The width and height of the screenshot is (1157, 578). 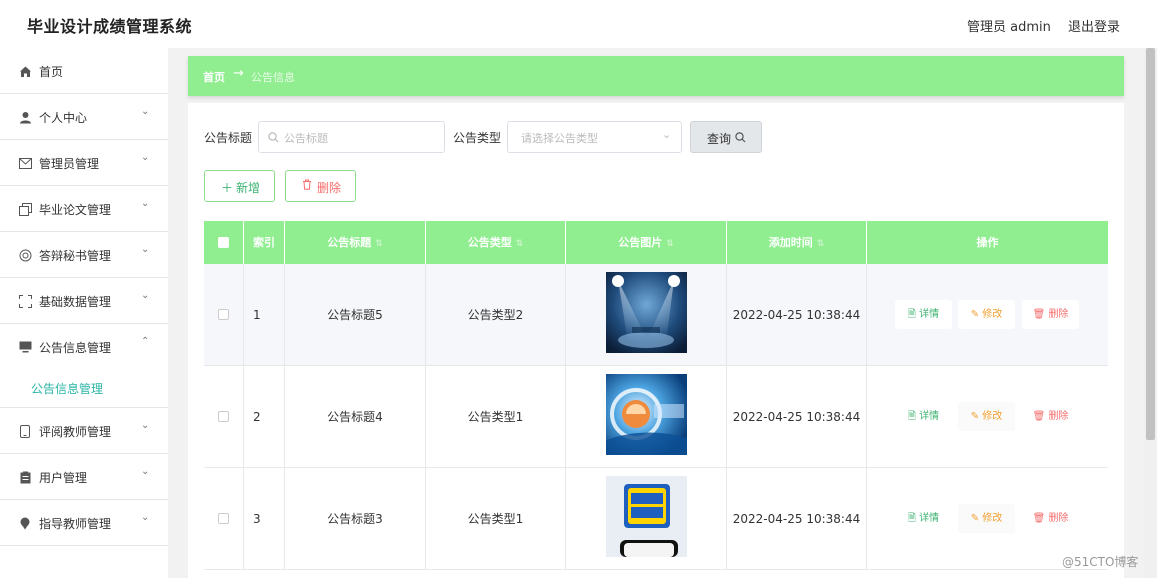 I want to click on current-user: 管理员 admin, so click(x=1009, y=27).